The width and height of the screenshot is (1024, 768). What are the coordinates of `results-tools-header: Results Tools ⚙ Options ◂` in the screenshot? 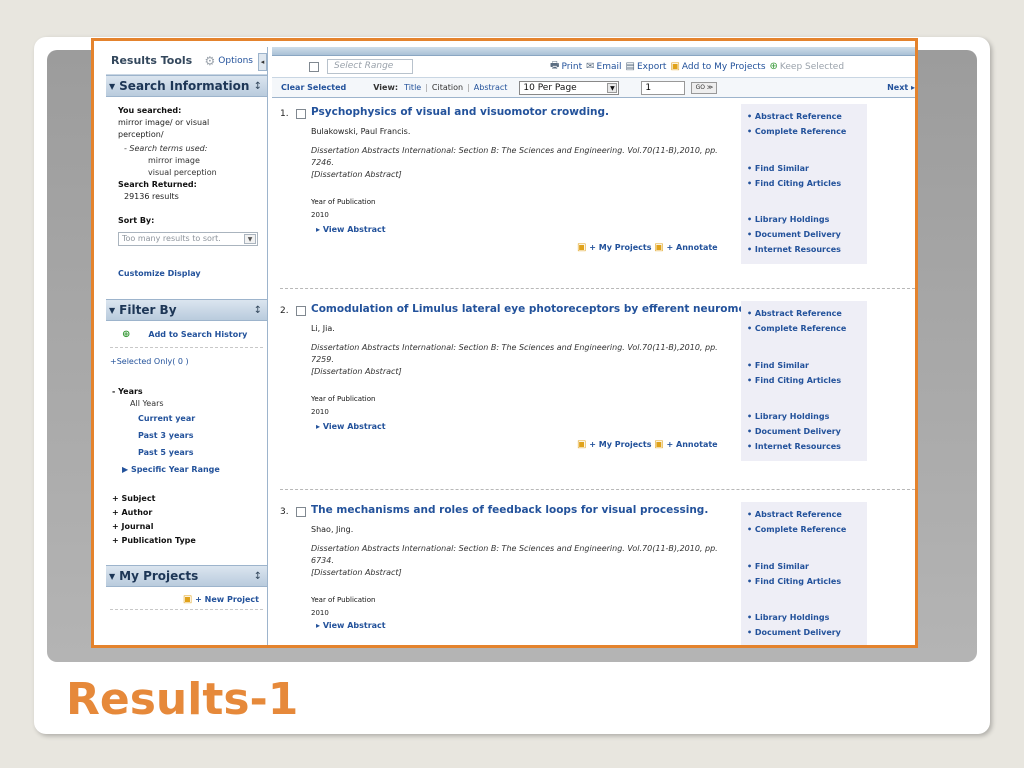 It's located at (186, 61).